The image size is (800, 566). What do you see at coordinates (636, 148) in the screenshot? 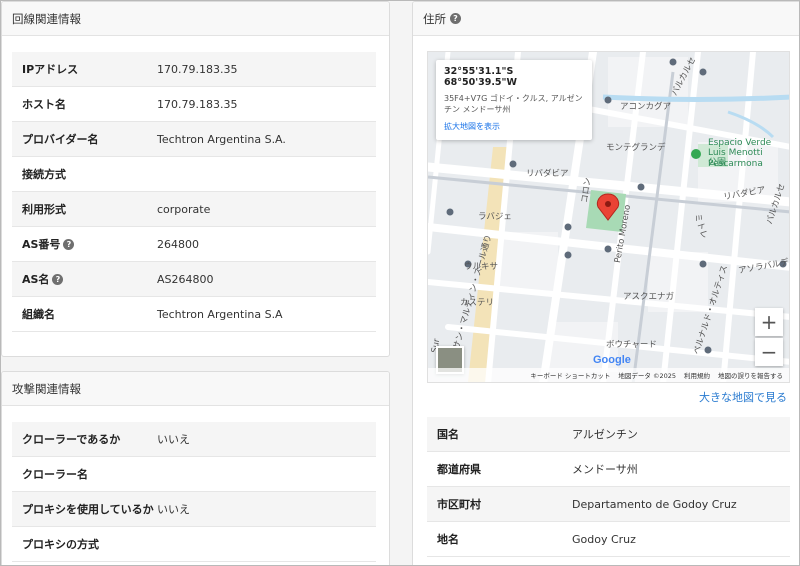
I see `map-label-montegrande: モンテグランデ` at bounding box center [636, 148].